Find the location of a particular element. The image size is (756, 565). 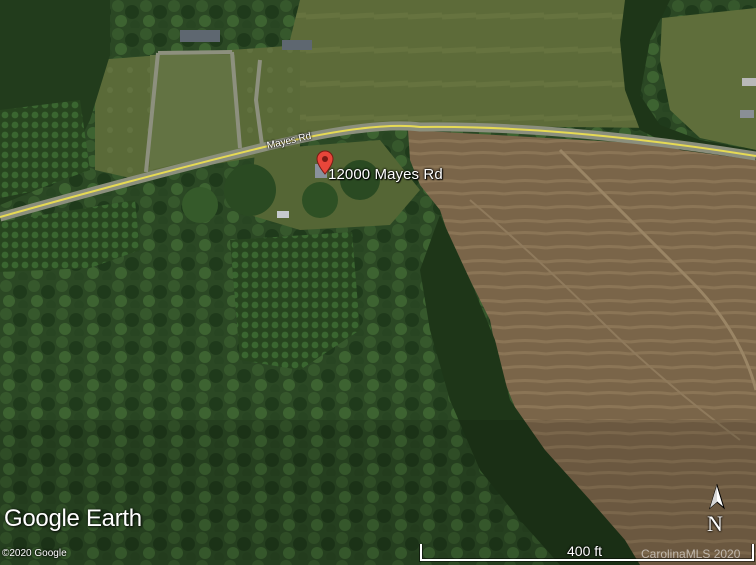

watermark-text: CarolinaMLS 2020 is located at coordinates (691, 554).